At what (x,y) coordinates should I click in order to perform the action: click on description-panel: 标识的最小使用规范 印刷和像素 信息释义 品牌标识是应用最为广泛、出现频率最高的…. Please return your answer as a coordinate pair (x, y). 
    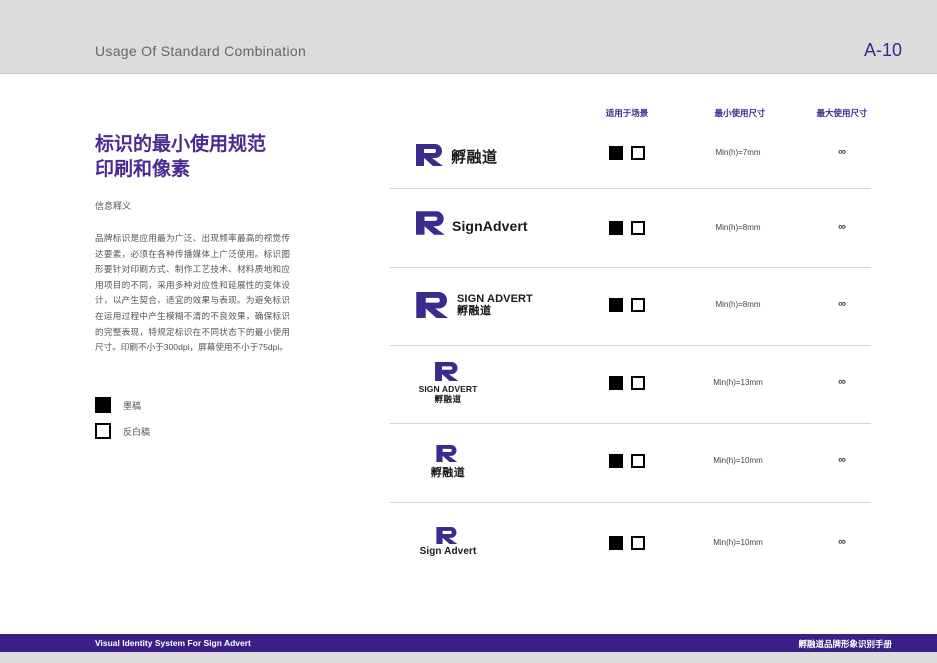
    Looking at the image, I should click on (192, 244).